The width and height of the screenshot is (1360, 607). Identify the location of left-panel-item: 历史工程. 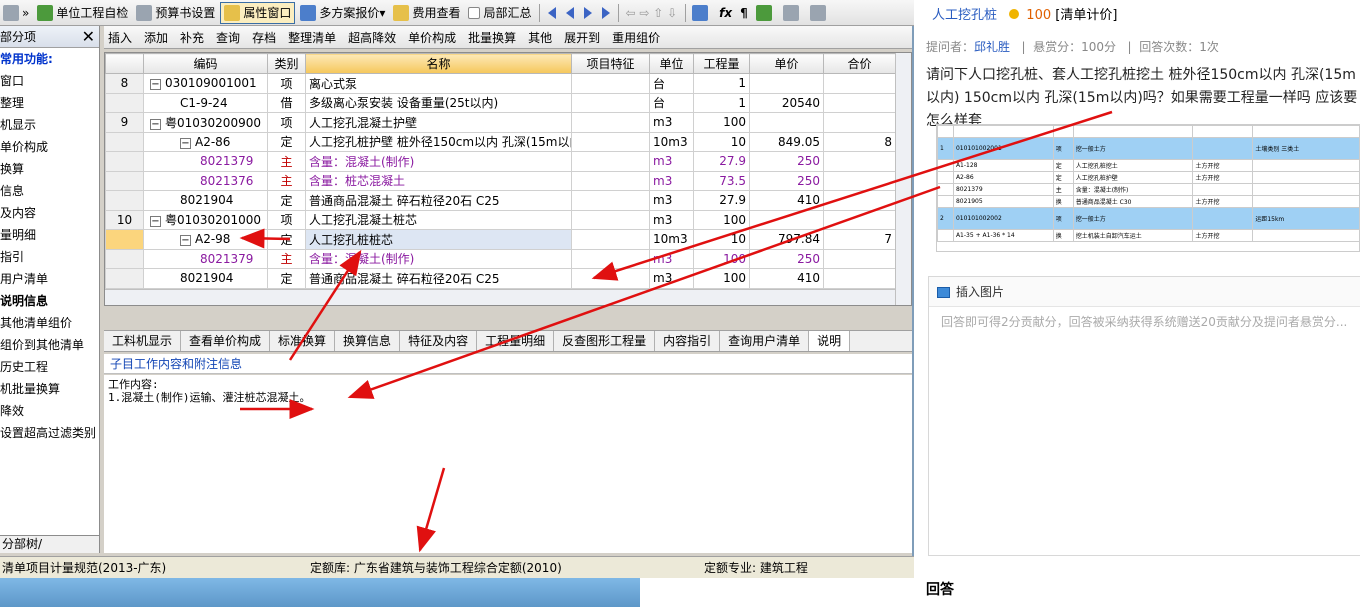
(49, 367).